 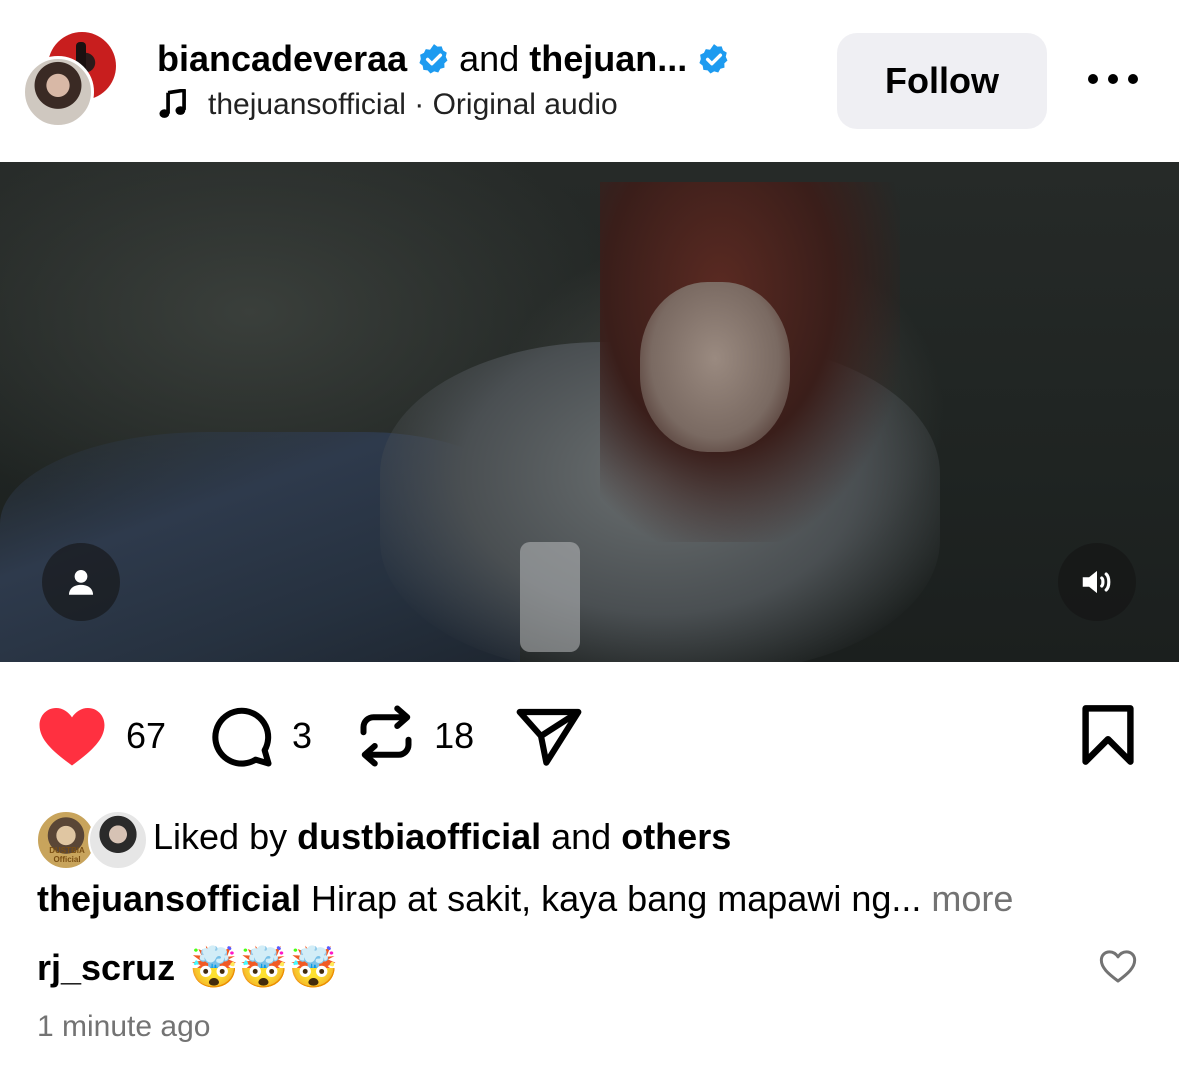 I want to click on liked-by-others: others, so click(x=676, y=836).